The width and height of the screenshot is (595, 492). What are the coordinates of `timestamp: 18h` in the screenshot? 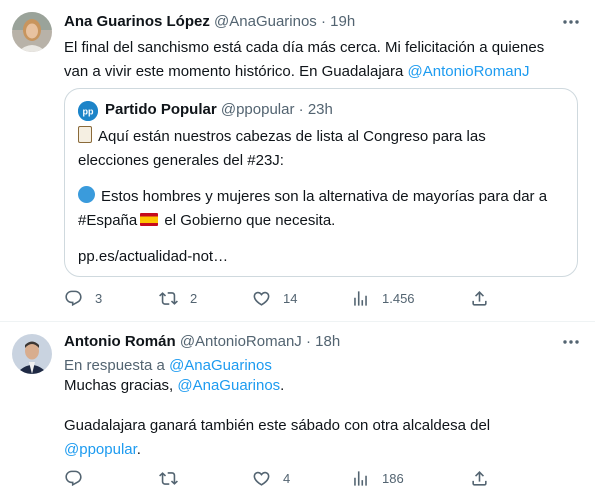 It's located at (327, 341).